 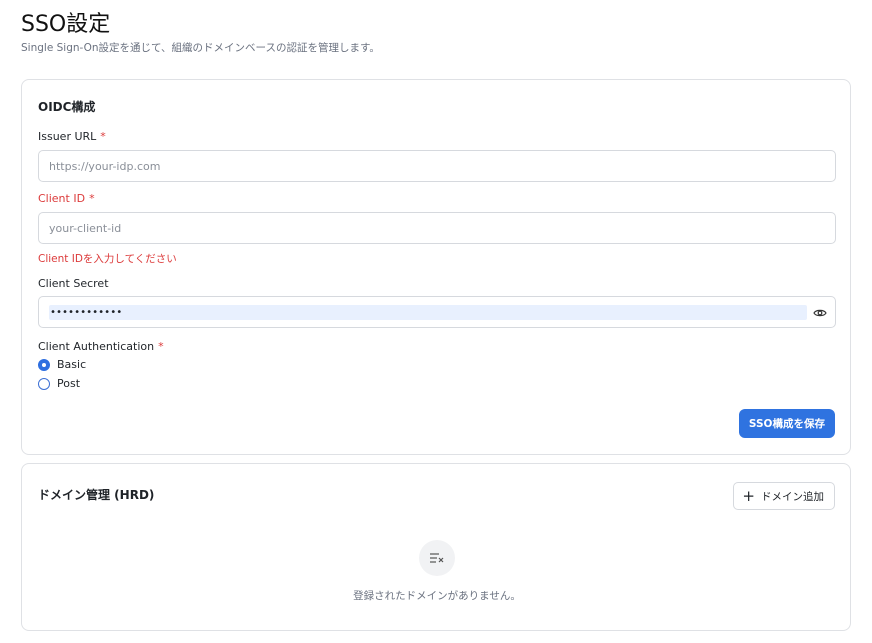 I want to click on client-id-input, so click(x=437, y=228).